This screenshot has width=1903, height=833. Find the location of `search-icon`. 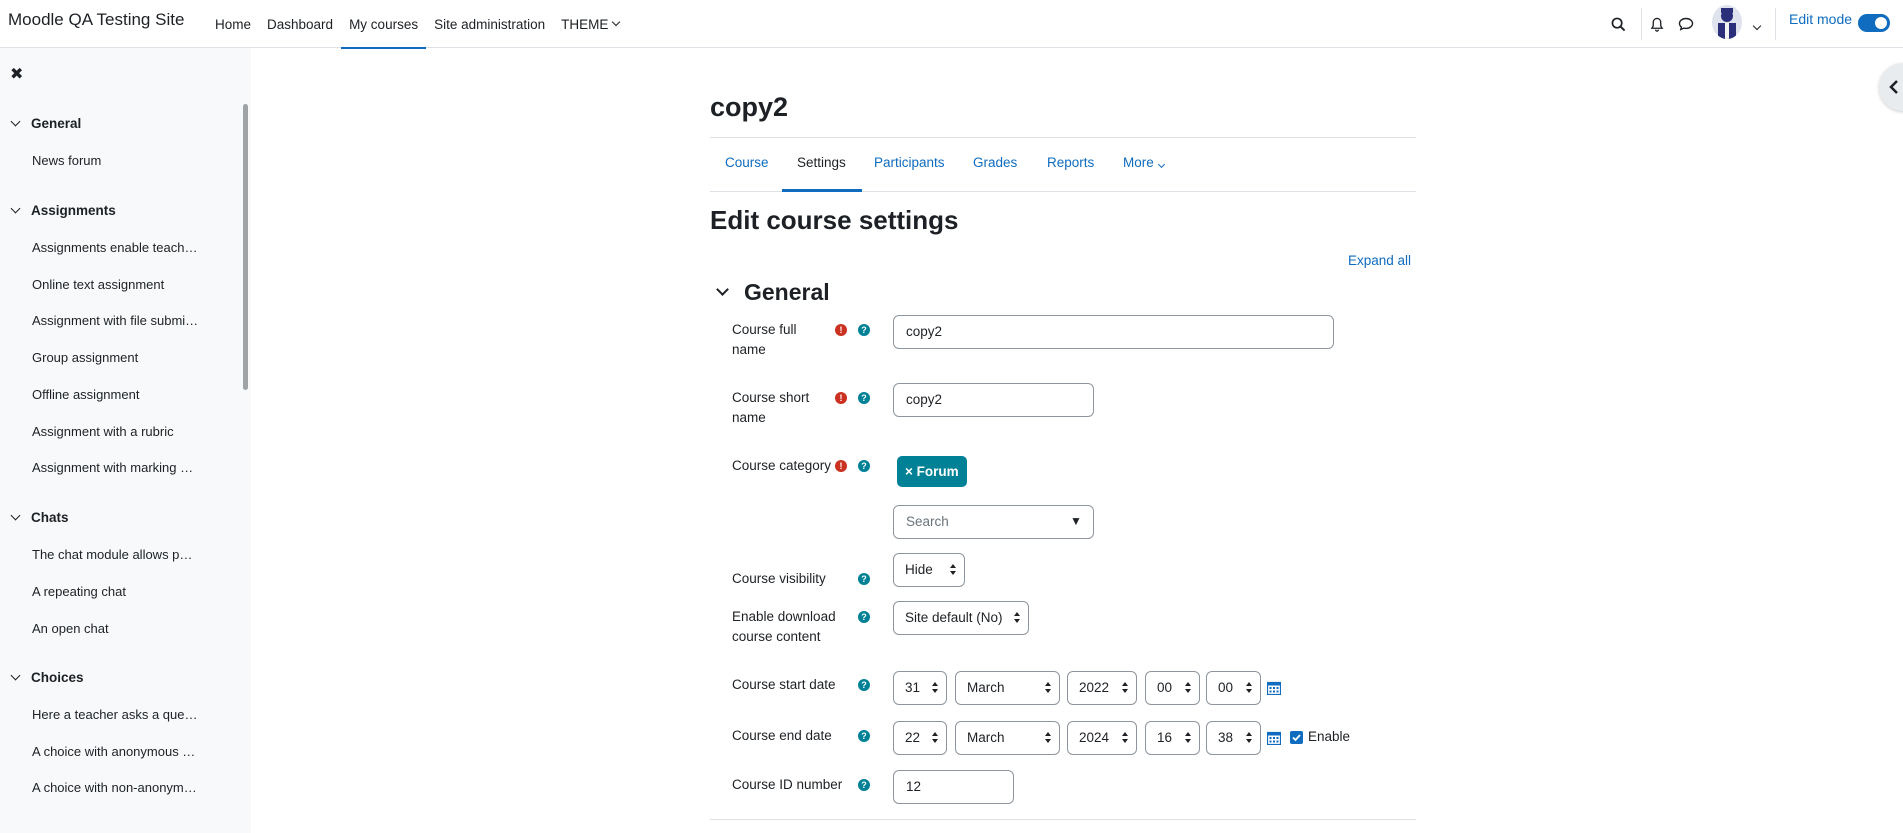

search-icon is located at coordinates (1618, 24).